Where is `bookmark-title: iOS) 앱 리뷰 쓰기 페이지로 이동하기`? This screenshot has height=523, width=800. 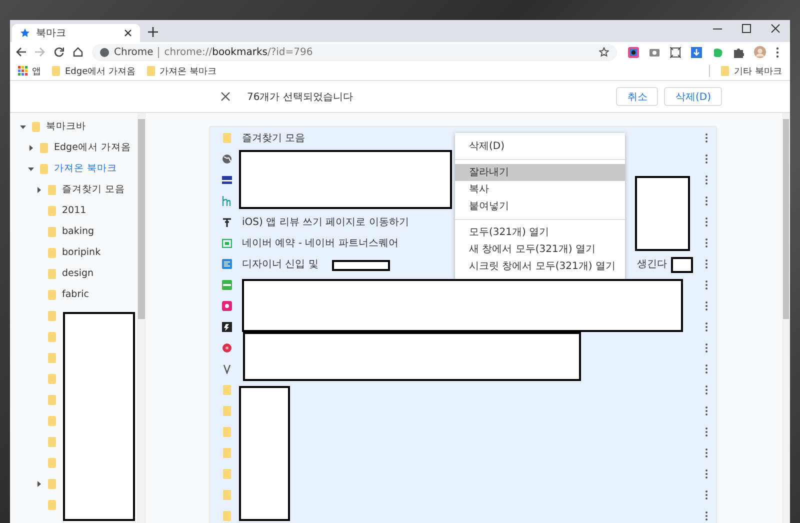 bookmark-title: iOS) 앱 리뷰 쓰기 페이지로 이동하기 is located at coordinates (325, 222).